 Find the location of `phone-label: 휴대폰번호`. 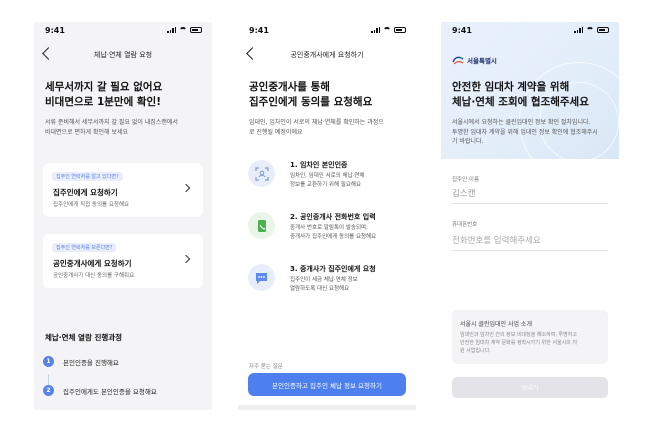

phone-label: 휴대폰번호 is located at coordinates (465, 225).